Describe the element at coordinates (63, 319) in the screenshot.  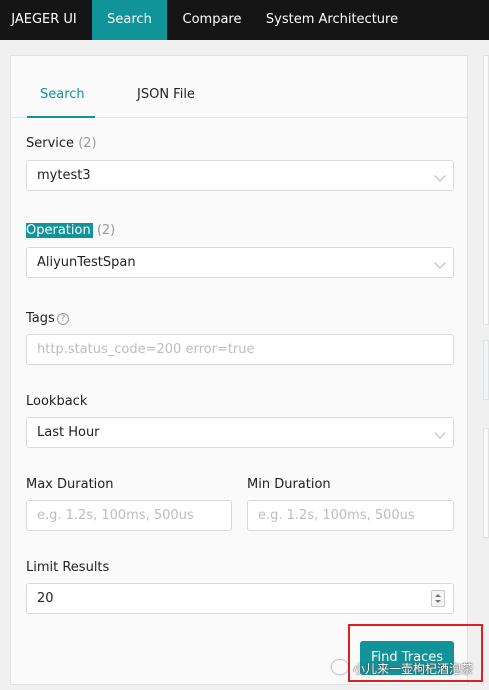
I see `question-circle-icon: ?` at that location.